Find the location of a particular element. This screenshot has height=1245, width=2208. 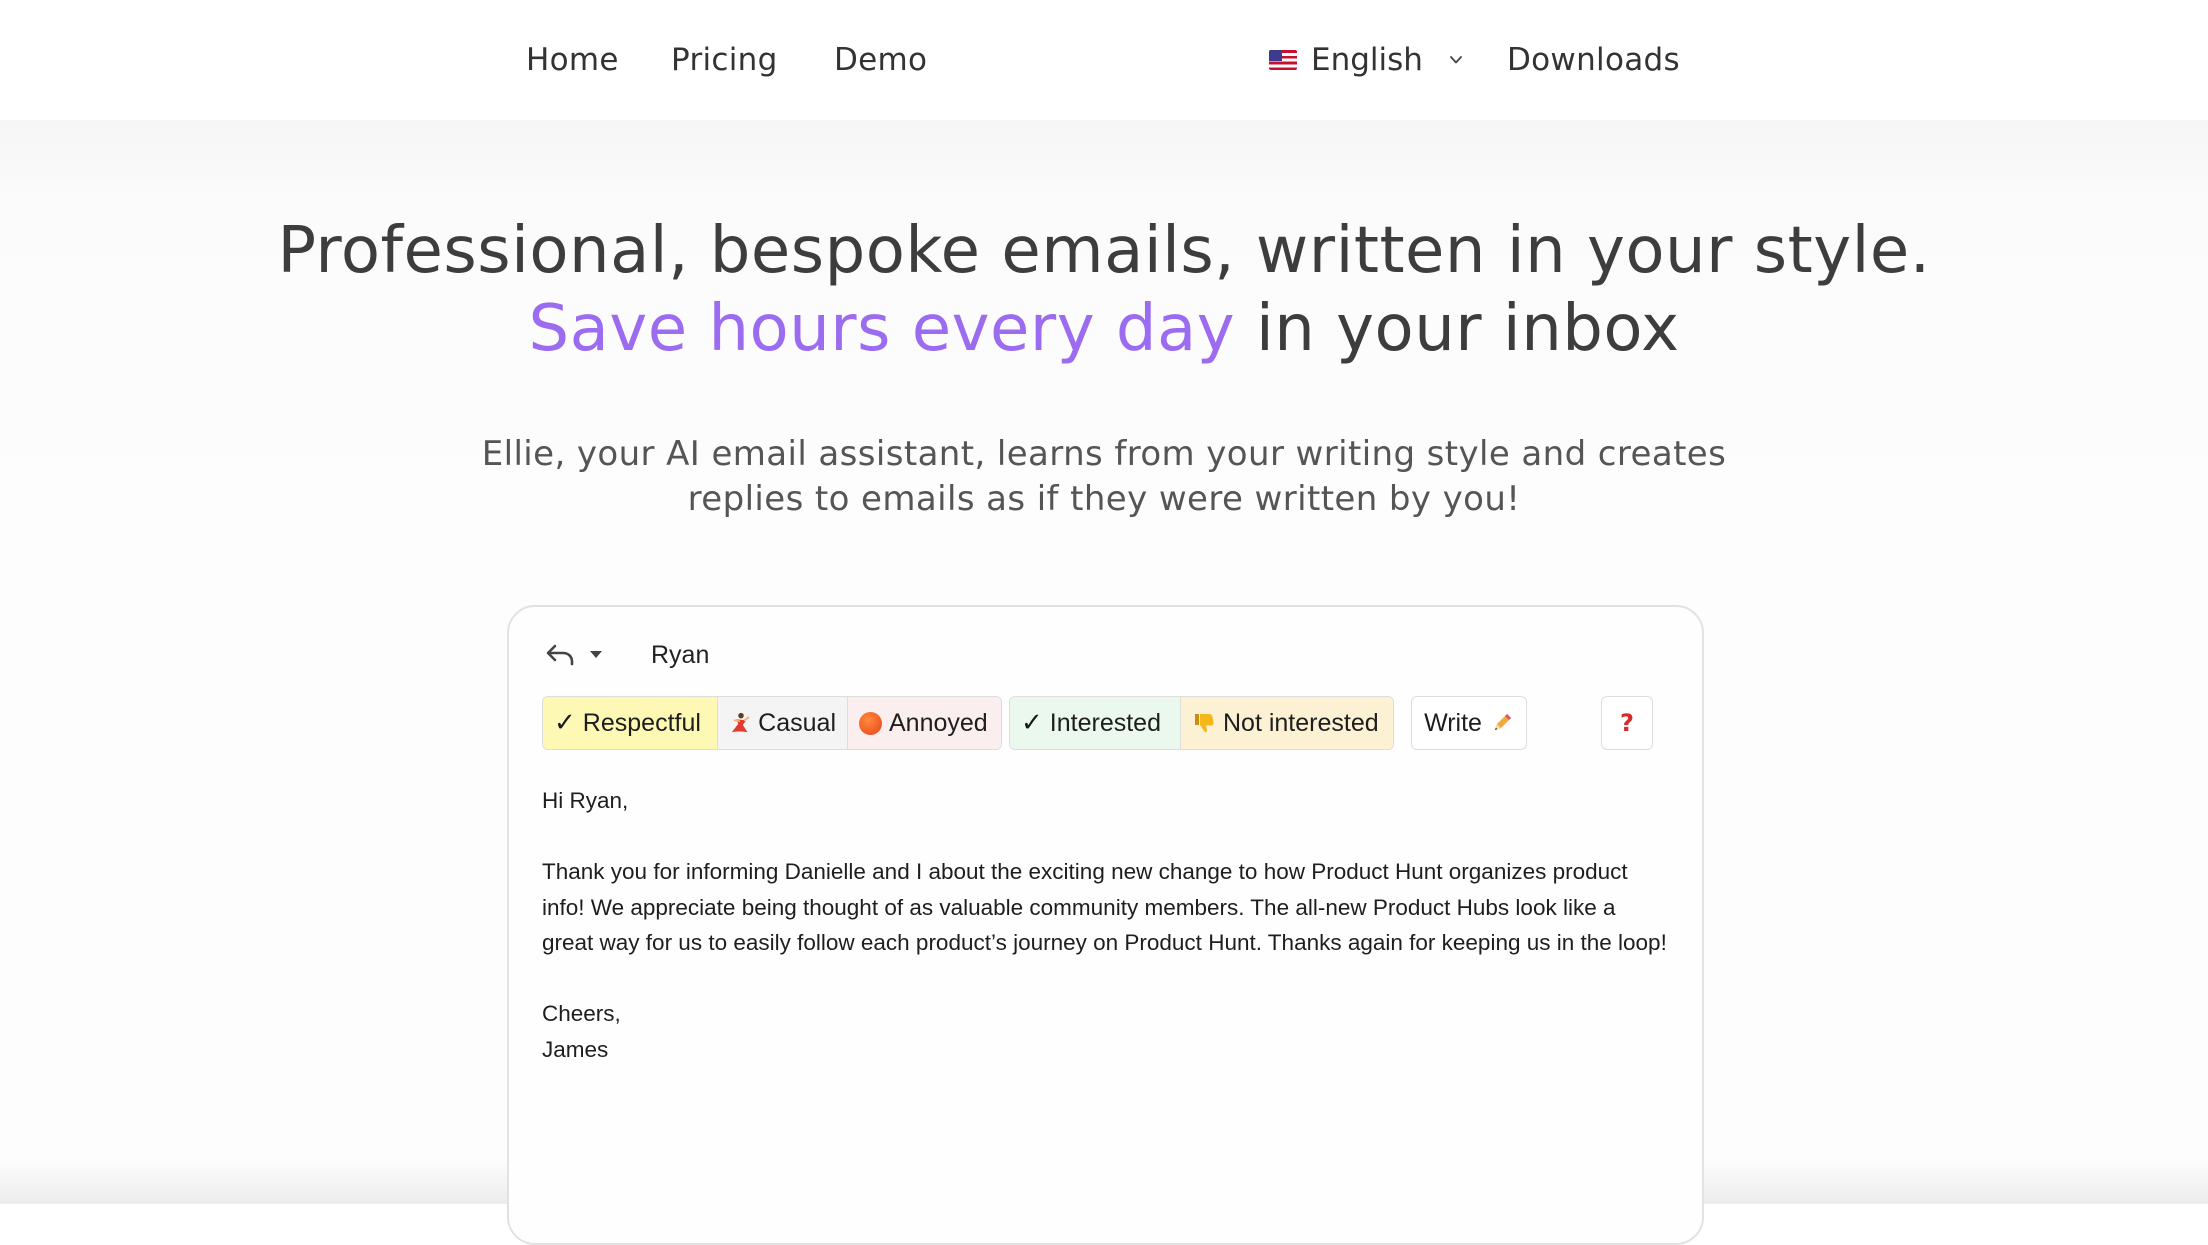

angry-face-emoji-icon is located at coordinates (870, 723).